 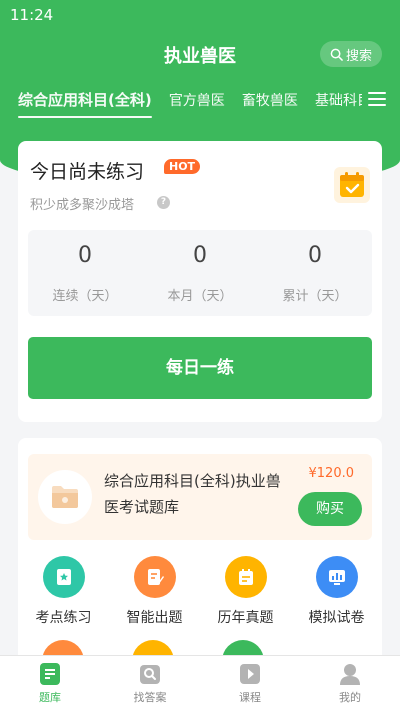 I want to click on feature-label: 考点练习, so click(x=63, y=618).